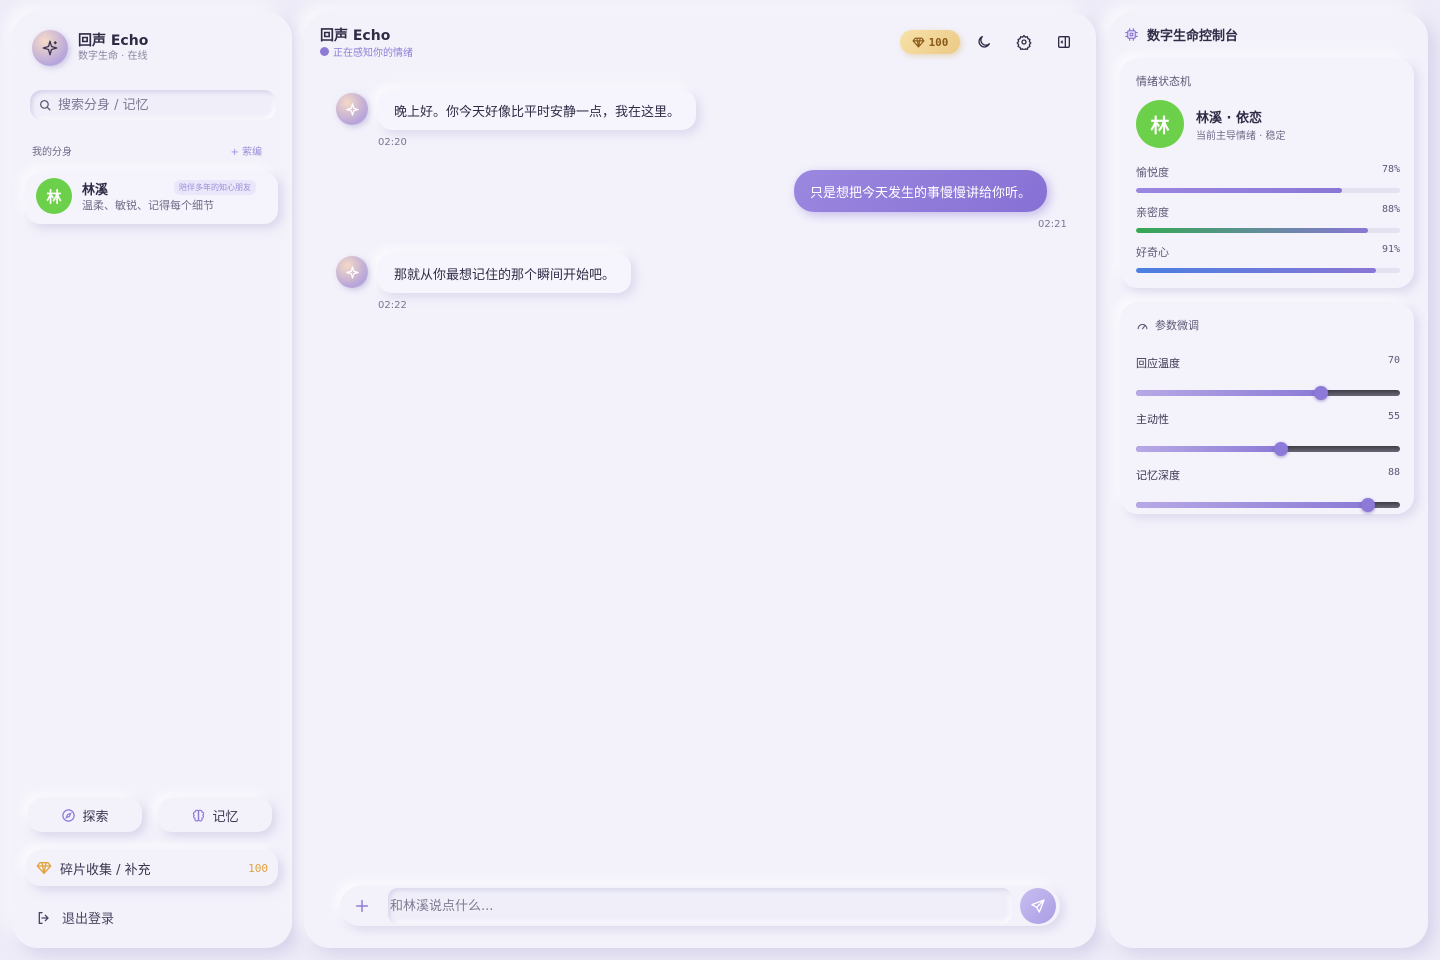 The width and height of the screenshot is (1440, 960). What do you see at coordinates (69, 815) in the screenshot?
I see `compass-icon` at bounding box center [69, 815].